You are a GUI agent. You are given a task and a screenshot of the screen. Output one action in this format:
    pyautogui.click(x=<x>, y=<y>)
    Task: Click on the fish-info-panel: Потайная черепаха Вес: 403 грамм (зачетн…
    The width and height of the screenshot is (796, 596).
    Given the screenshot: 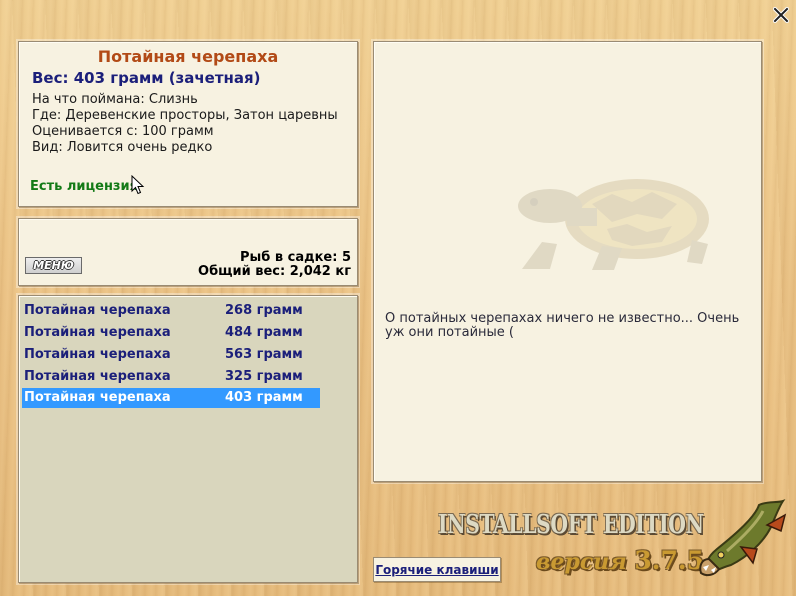 What is the action you would take?
    pyautogui.click(x=188, y=124)
    